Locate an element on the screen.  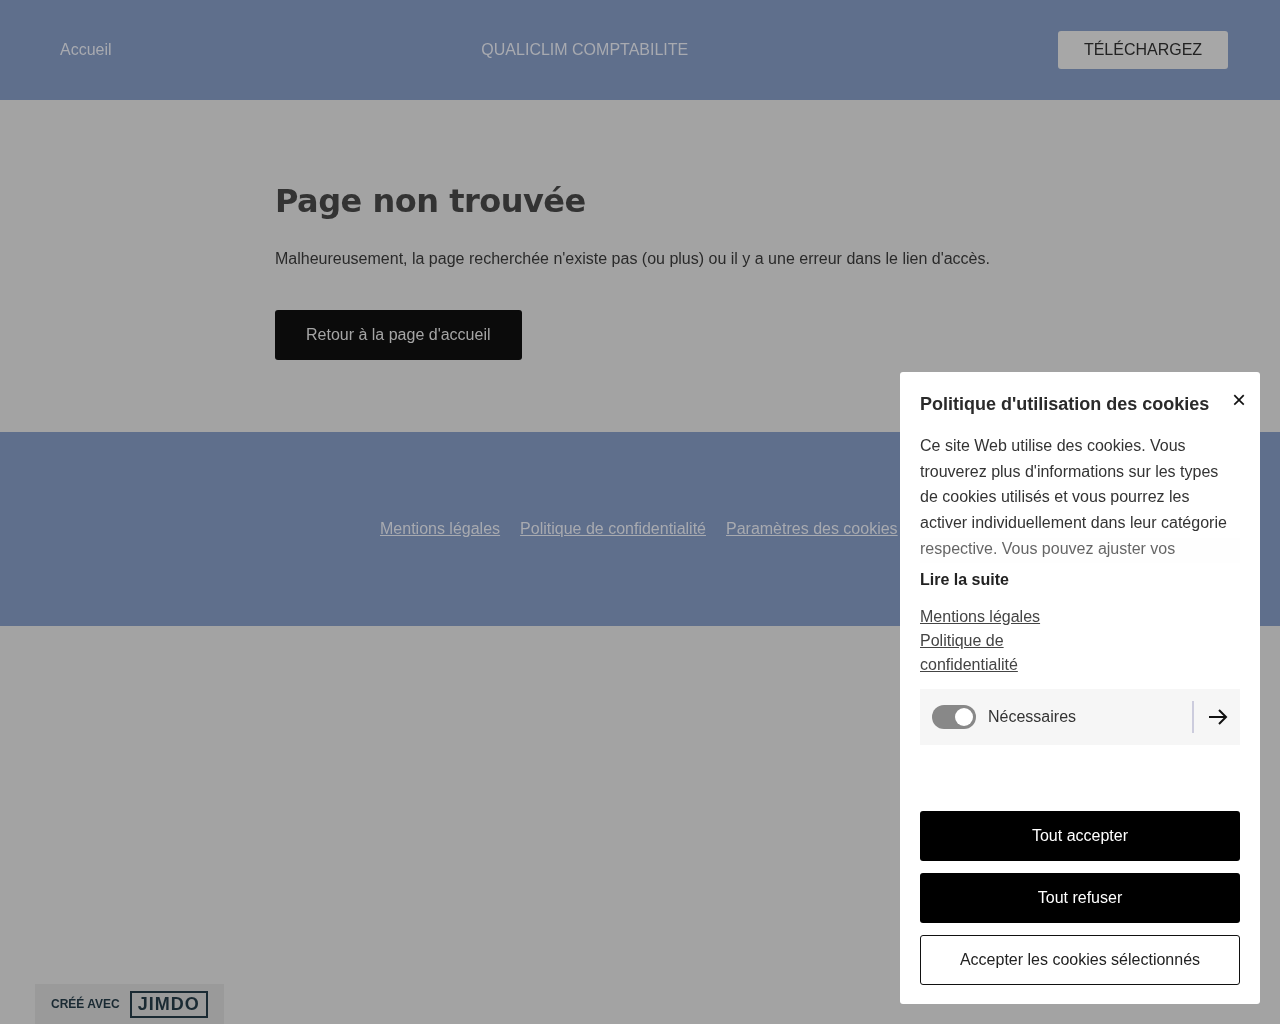
accept-selected-button: Accepter les cookies sélectionnés is located at coordinates (1080, 960).